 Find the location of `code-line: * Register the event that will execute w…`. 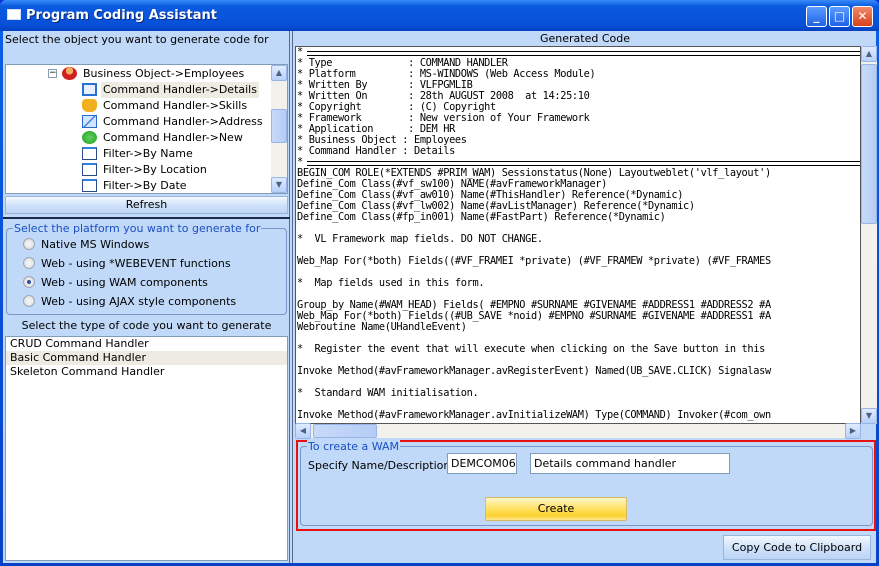

code-line: * Register the event that will execute w… is located at coordinates (531, 349).